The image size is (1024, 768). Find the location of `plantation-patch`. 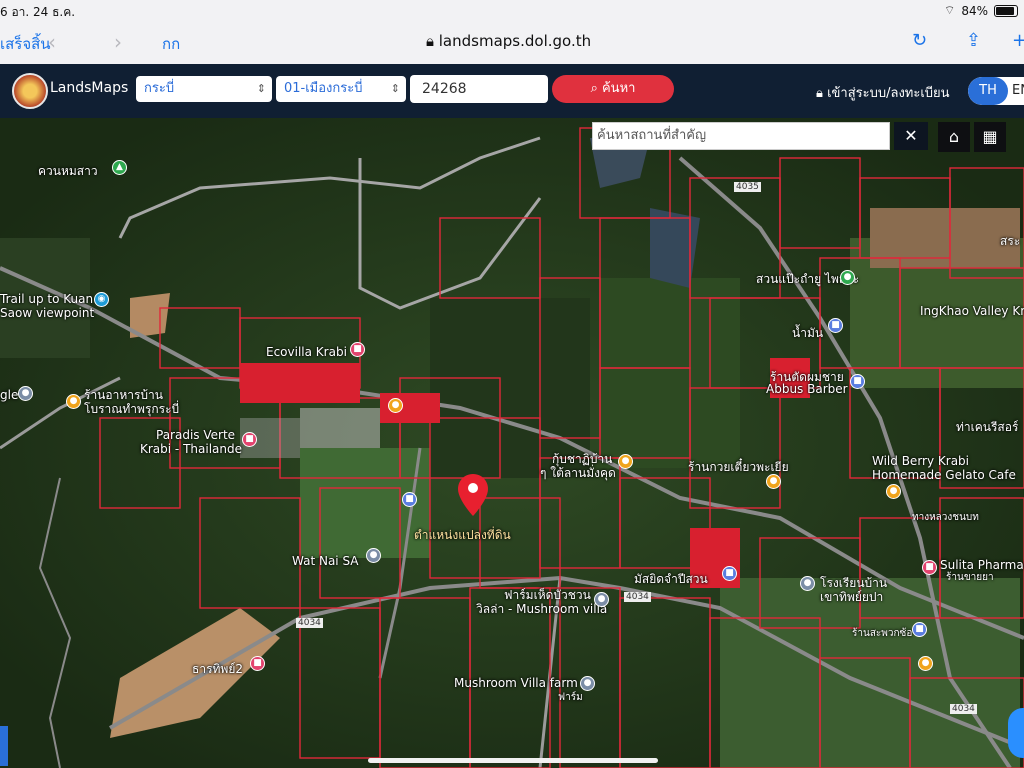

plantation-patch is located at coordinates (670, 373).